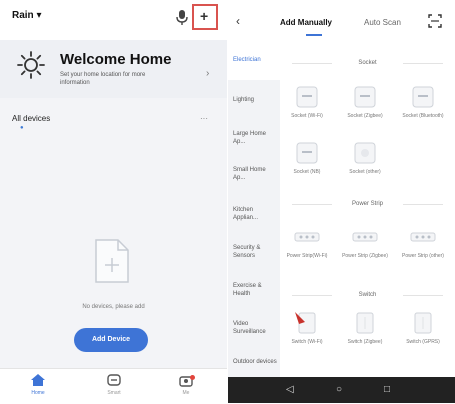  What do you see at coordinates (341, 20) in the screenshot?
I see `add-device-header: ‹ Add Manually Auto Scan` at bounding box center [341, 20].